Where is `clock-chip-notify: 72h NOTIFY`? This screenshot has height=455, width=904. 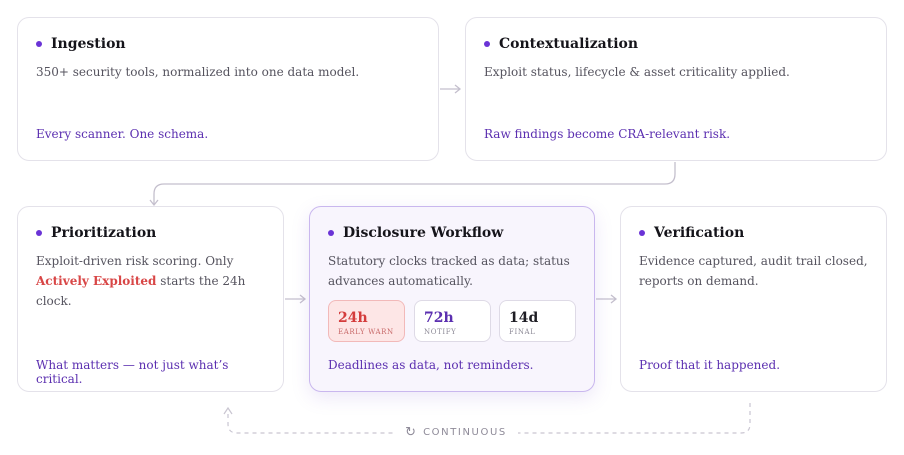 clock-chip-notify: 72h NOTIFY is located at coordinates (452, 321).